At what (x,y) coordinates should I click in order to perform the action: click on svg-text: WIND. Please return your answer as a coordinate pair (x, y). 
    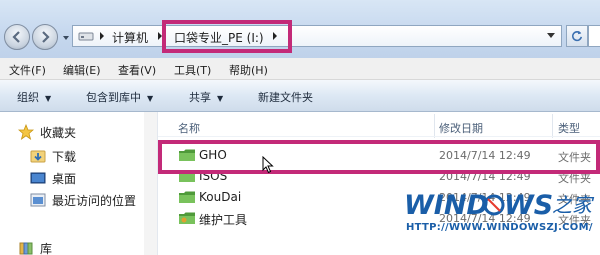
    Looking at the image, I should click on (446, 205).